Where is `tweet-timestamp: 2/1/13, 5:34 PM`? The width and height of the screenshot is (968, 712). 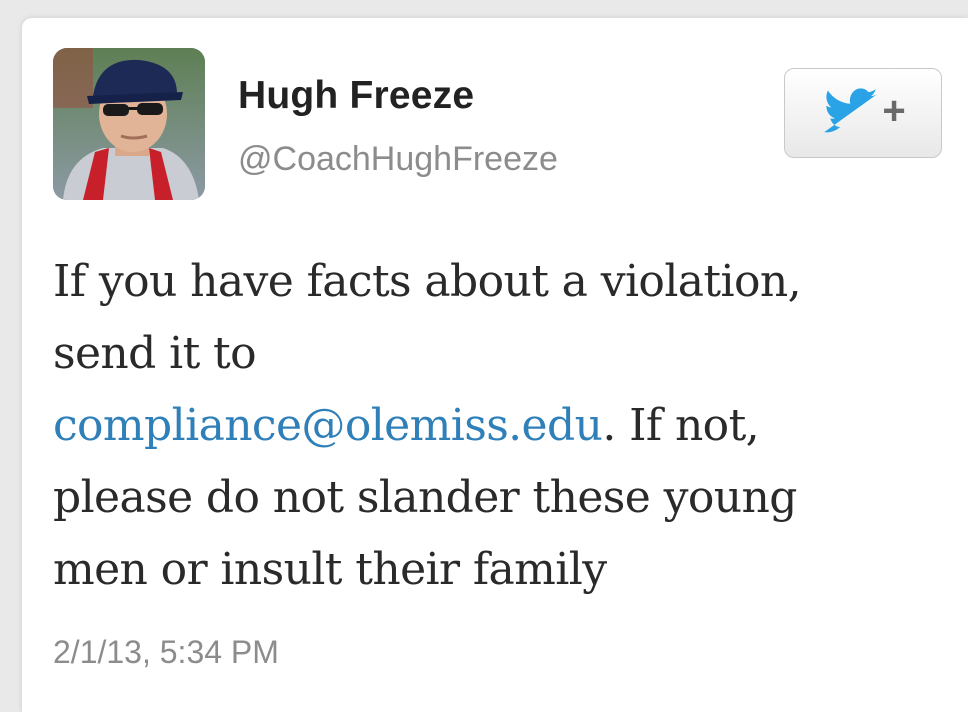
tweet-timestamp: 2/1/13, 5:34 PM is located at coordinates (166, 652).